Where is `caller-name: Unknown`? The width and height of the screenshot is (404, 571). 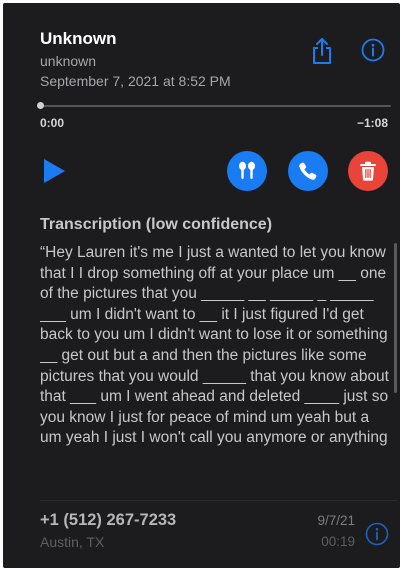
caller-name: Unknown is located at coordinates (78, 38).